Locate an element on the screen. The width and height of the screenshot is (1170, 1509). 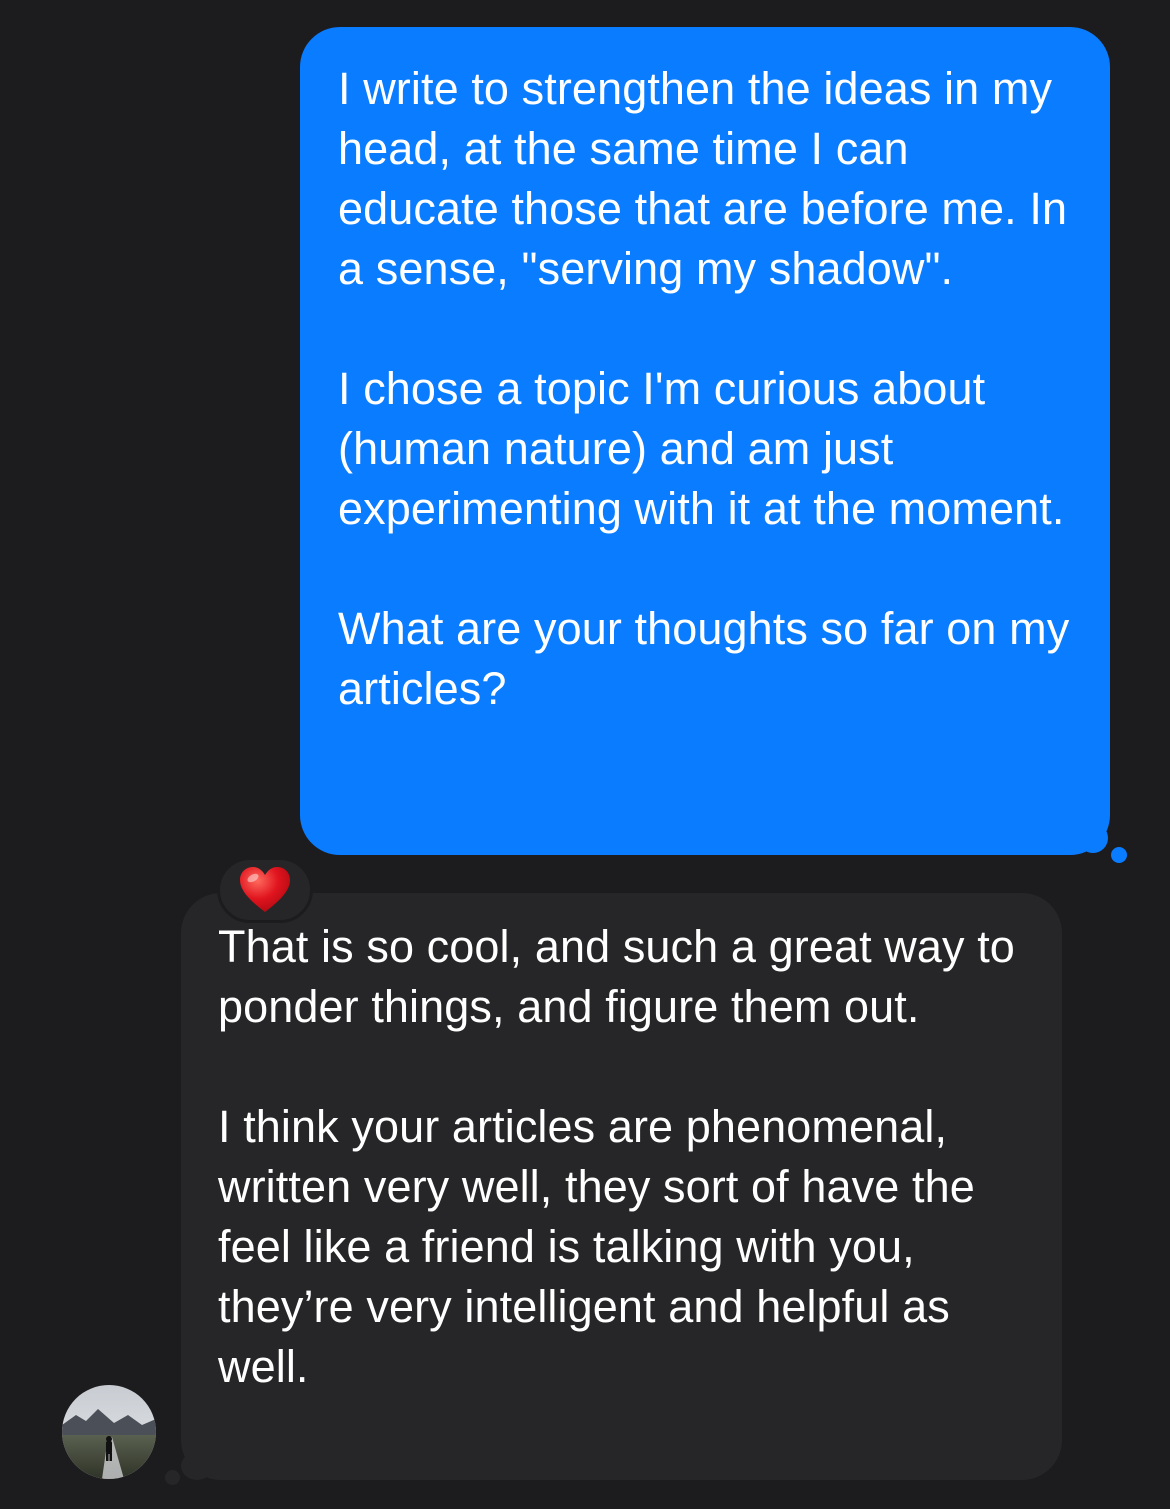
heart-icon is located at coordinates (265, 889).